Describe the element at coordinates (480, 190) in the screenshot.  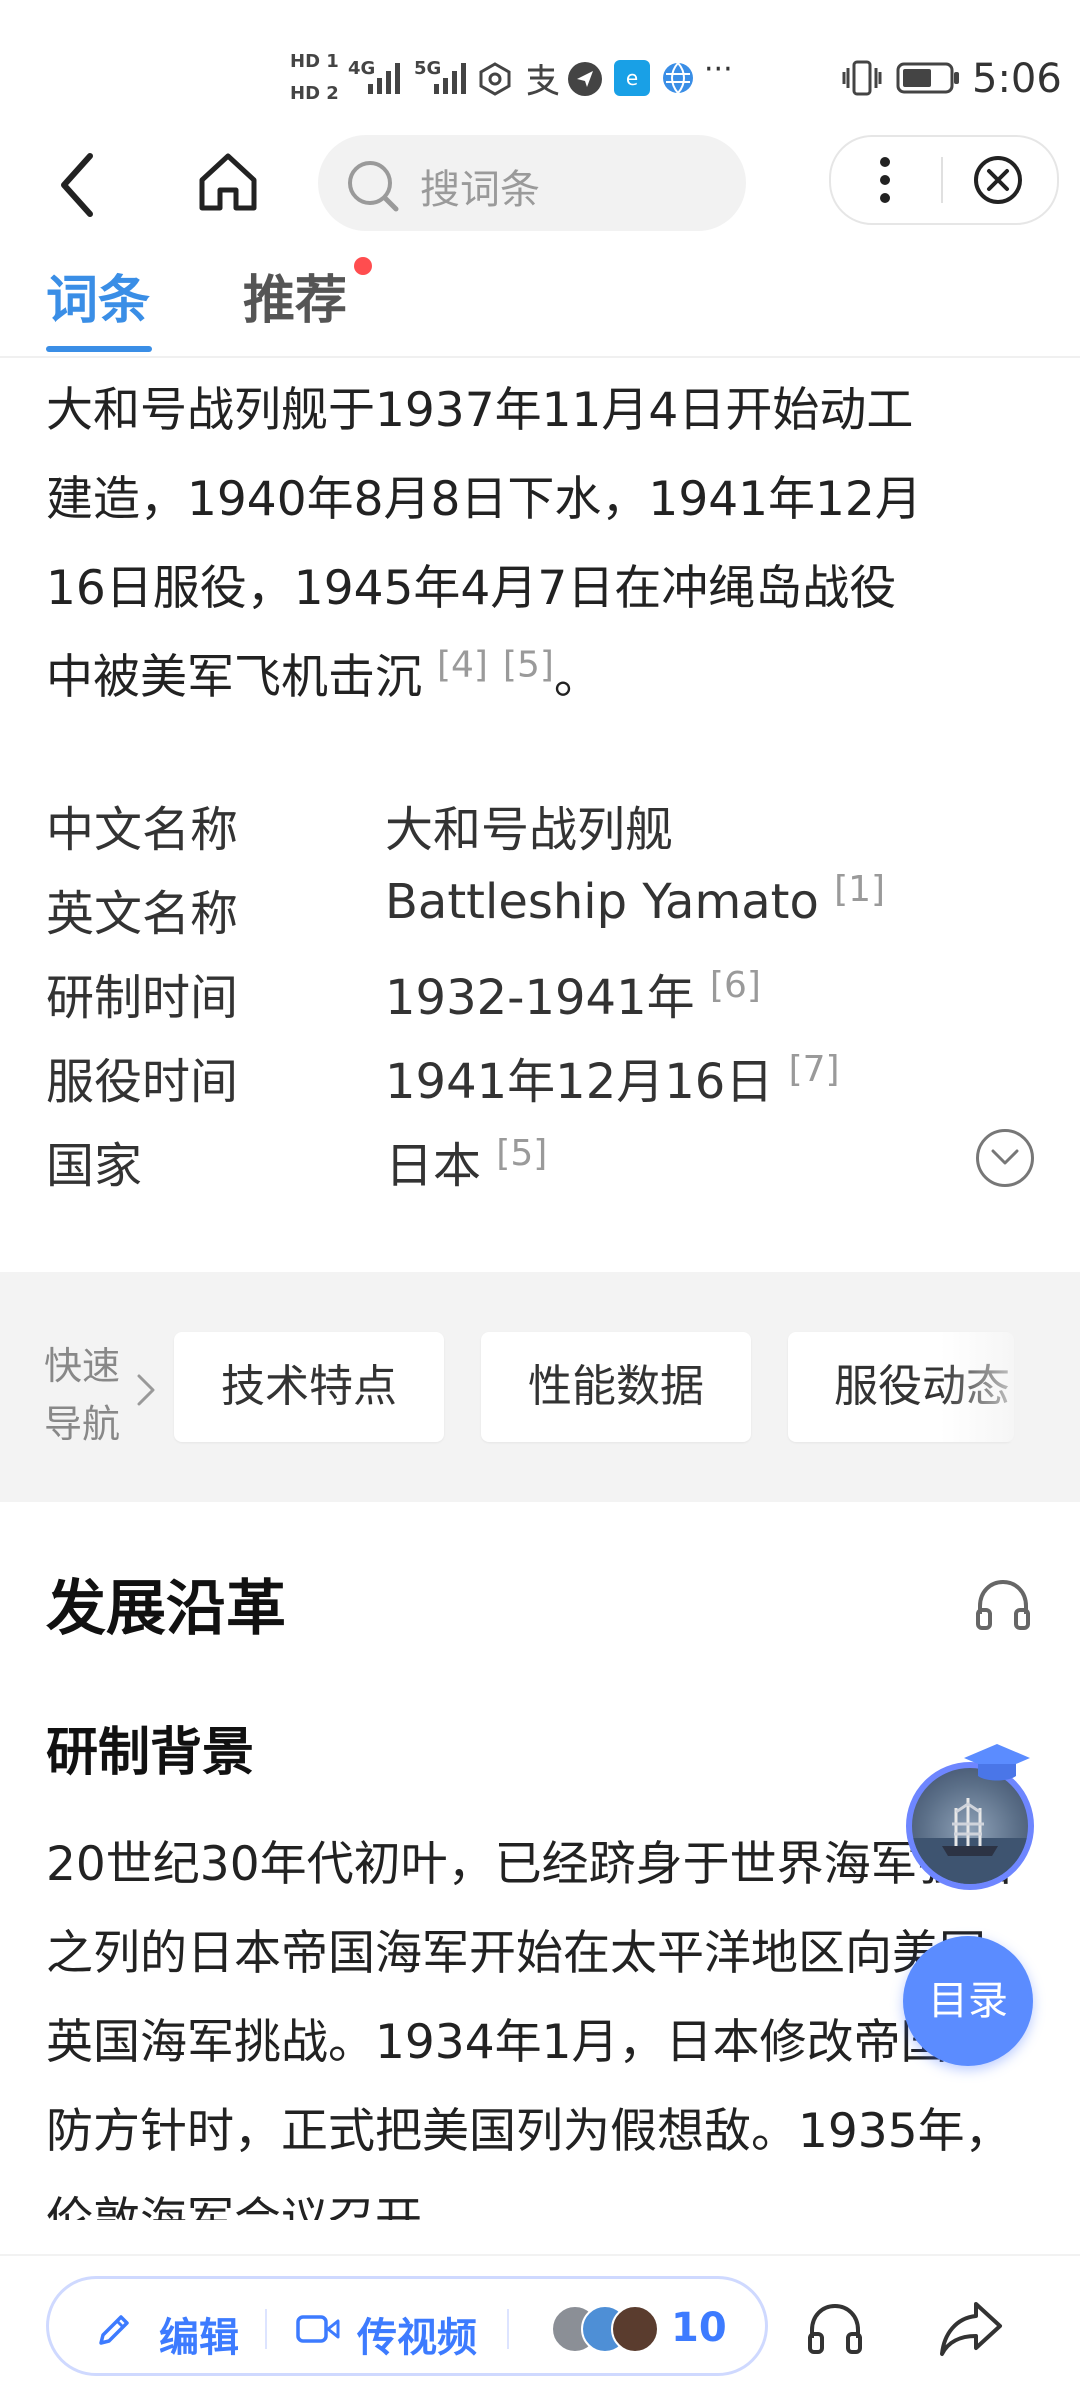
I see `search-placeholder: 搜词条` at that location.